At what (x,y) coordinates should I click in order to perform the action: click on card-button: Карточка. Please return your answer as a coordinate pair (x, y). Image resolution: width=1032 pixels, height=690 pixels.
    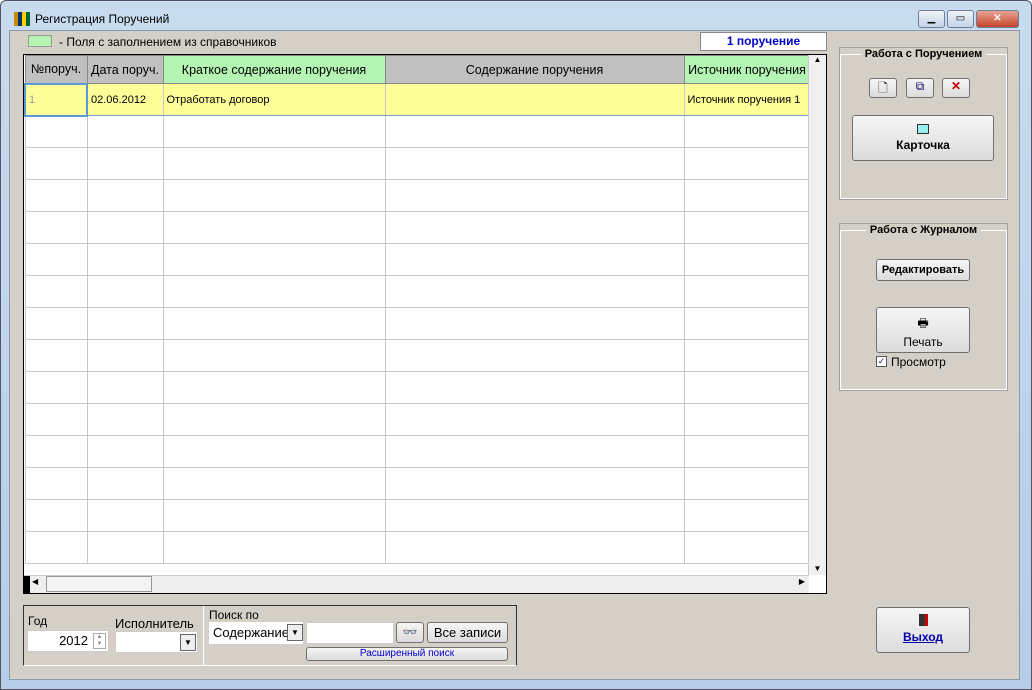
    Looking at the image, I should click on (923, 138).